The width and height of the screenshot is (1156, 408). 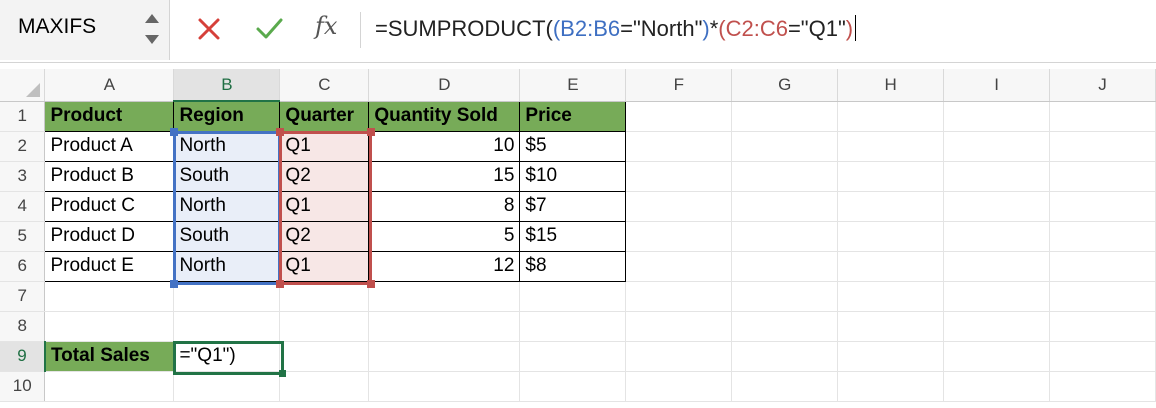 I want to click on column-header-a: A, so click(x=109, y=85).